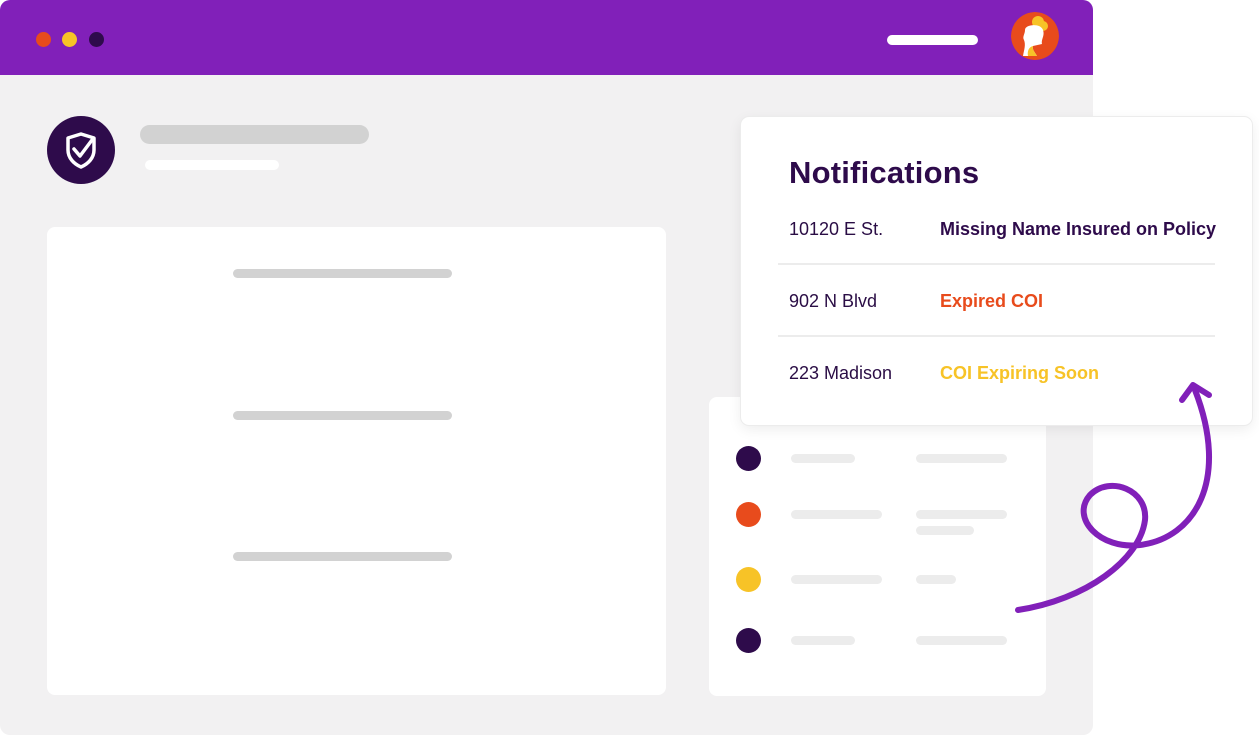 Image resolution: width=1259 pixels, height=735 pixels. What do you see at coordinates (1114, 497) in the screenshot?
I see `curly-arrow-icon` at bounding box center [1114, 497].